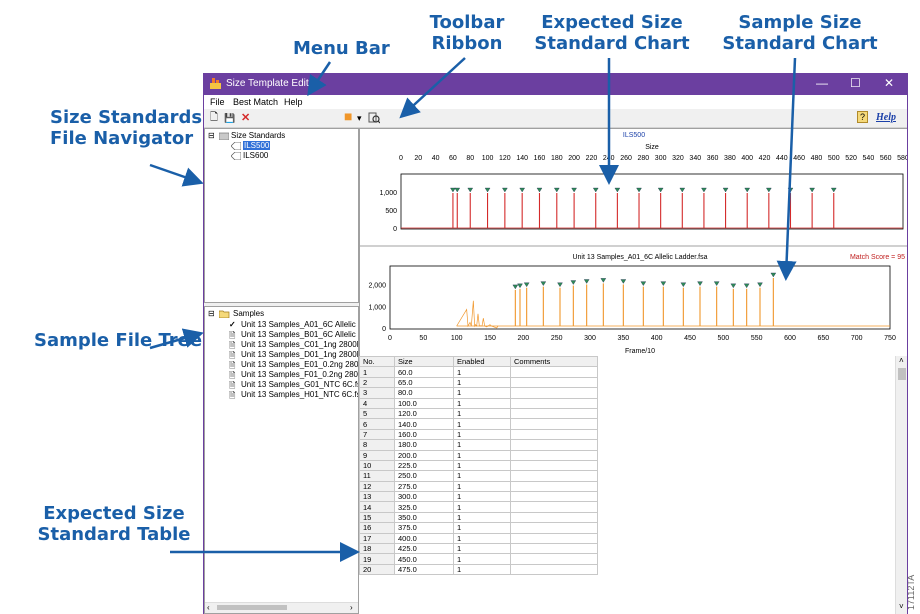 The width and height of the screenshot is (920, 614). What do you see at coordinates (319, 79) in the screenshot?
I see `arrow-menu-bar` at bounding box center [319, 79].